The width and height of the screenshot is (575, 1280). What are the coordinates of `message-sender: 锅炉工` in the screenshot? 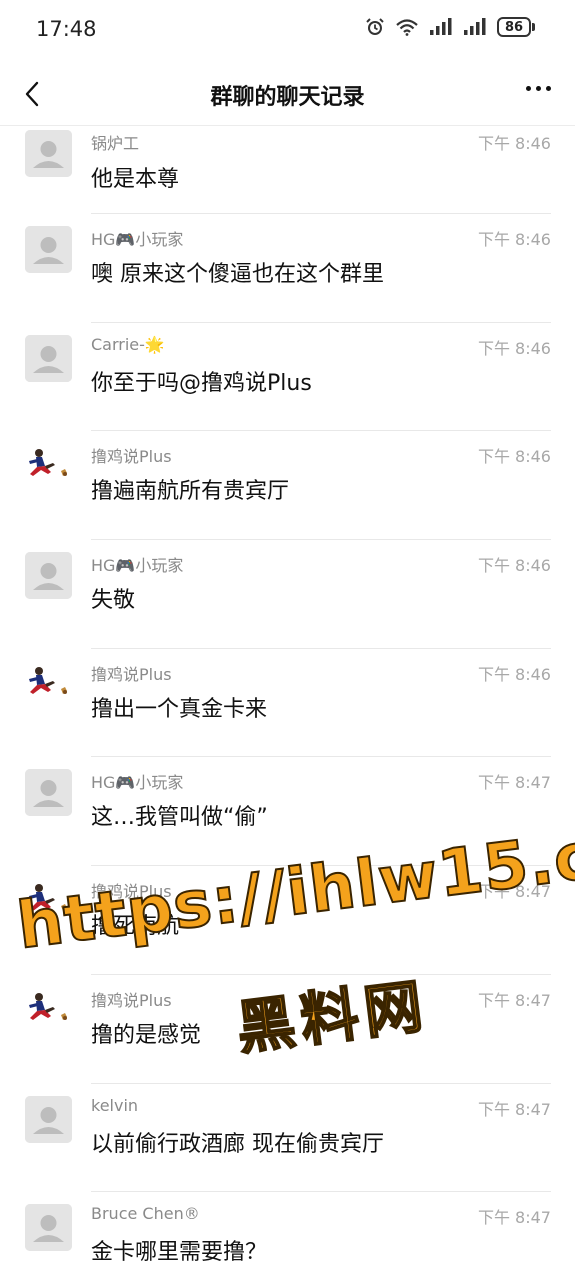 It's located at (115, 143).